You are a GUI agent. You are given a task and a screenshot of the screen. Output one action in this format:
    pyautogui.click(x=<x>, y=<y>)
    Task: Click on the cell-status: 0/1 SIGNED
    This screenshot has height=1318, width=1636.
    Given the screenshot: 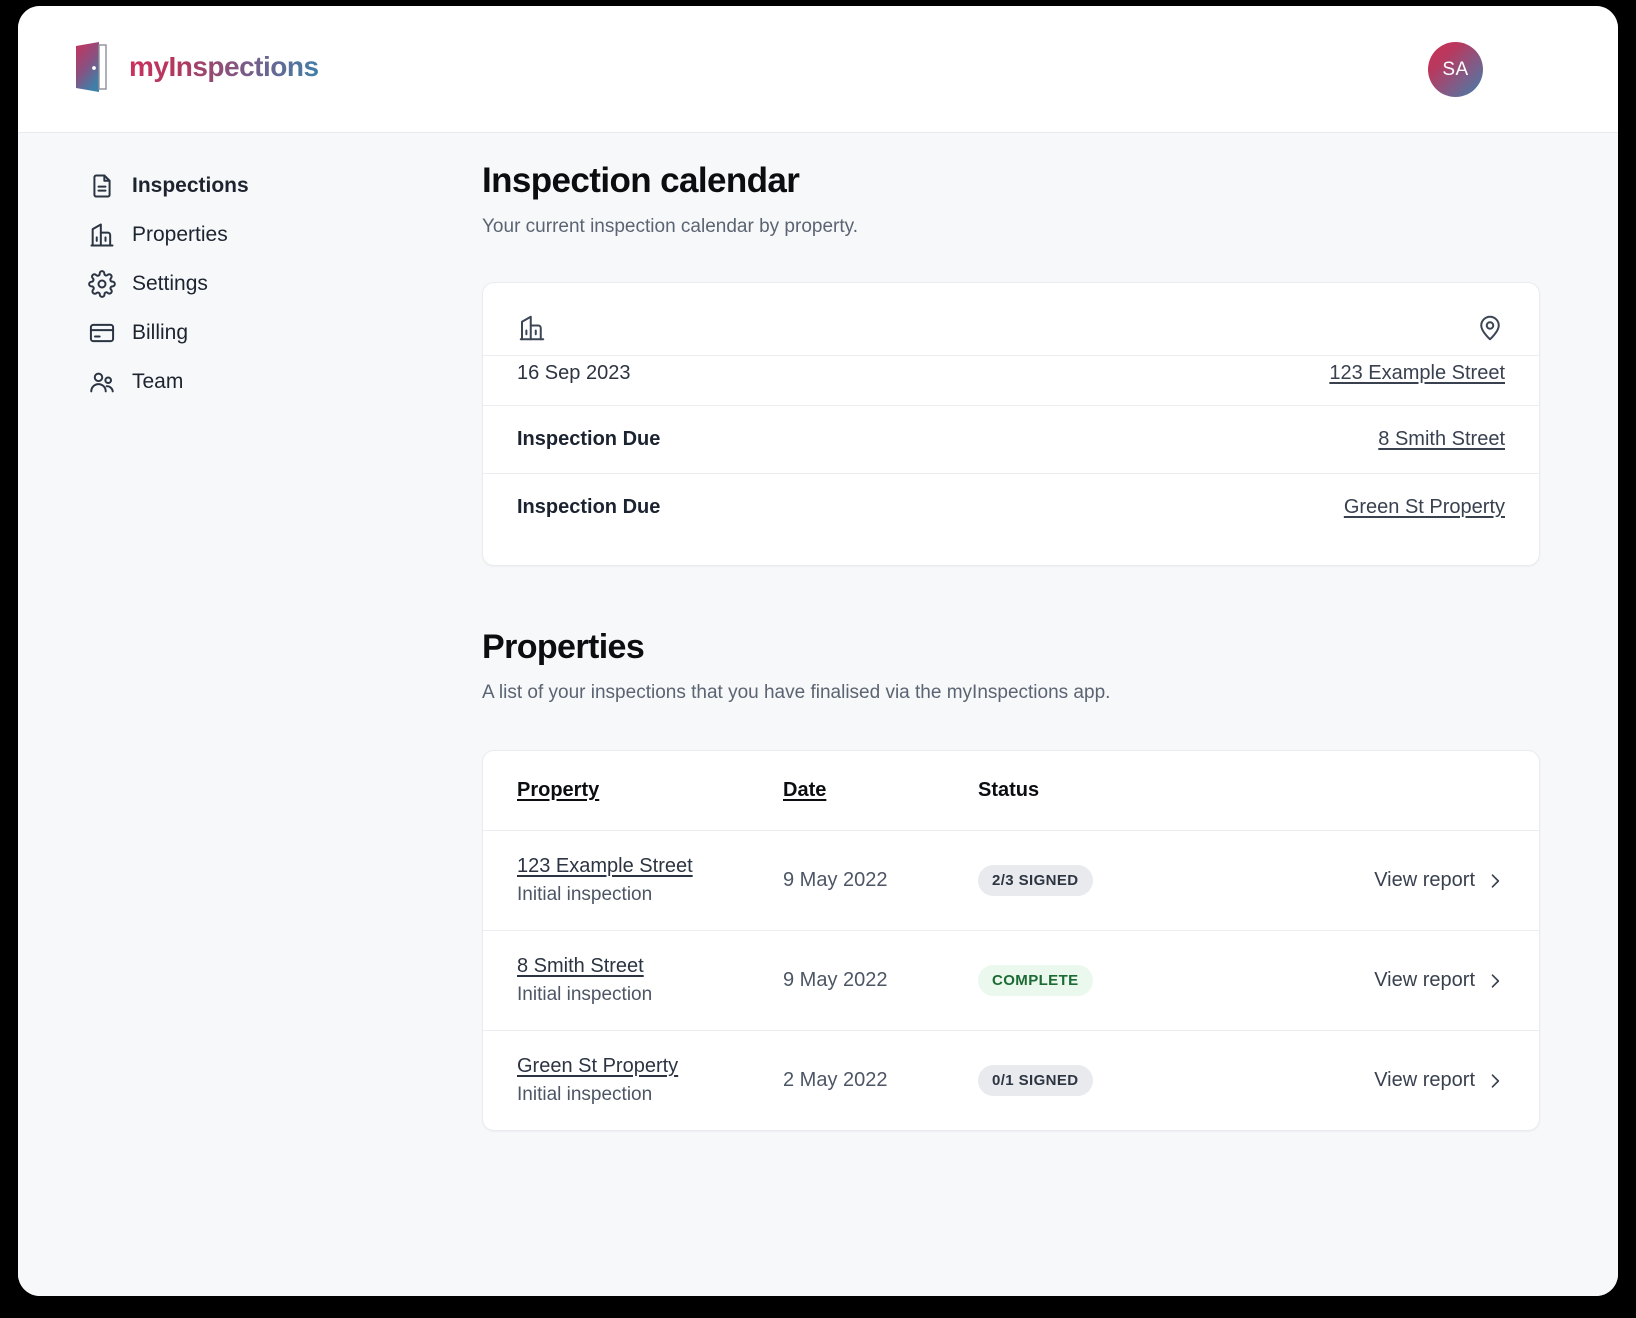 What is the action you would take?
    pyautogui.click(x=1113, y=1081)
    